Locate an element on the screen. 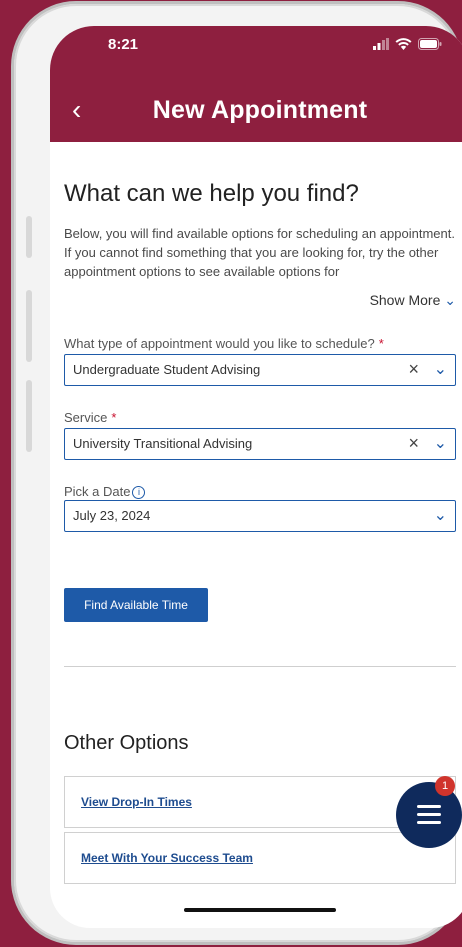 This screenshot has height=947, width=462. home-indicator is located at coordinates (260, 910).